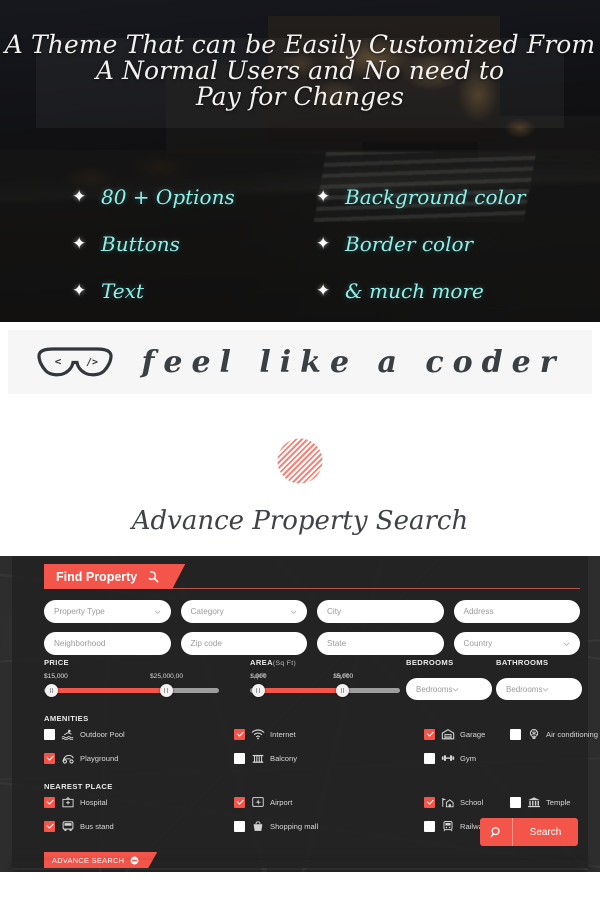 This screenshot has height=897, width=600. I want to click on nearest-place-shopping-mall: Shopping mall, so click(329, 826).